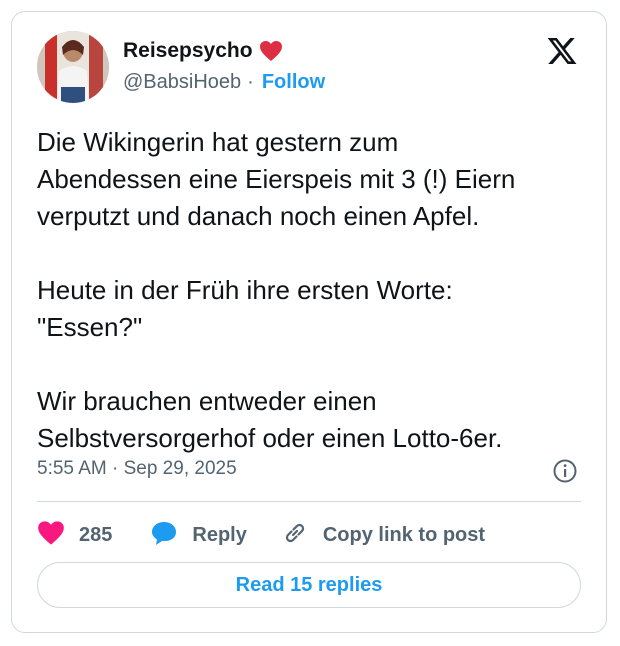  I want to click on copy-link-button: Copy link to post, so click(383, 535).